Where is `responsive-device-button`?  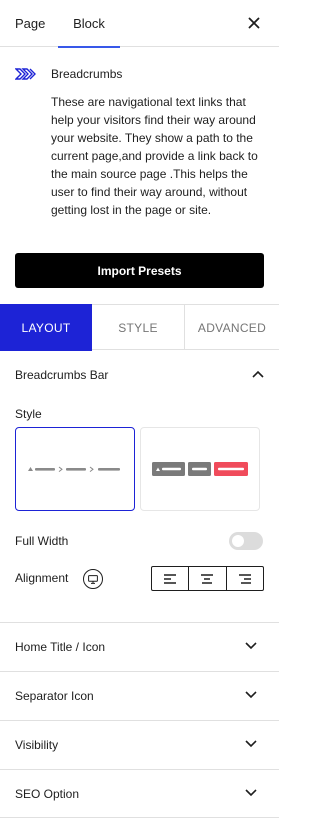
responsive-device-button is located at coordinates (93, 579).